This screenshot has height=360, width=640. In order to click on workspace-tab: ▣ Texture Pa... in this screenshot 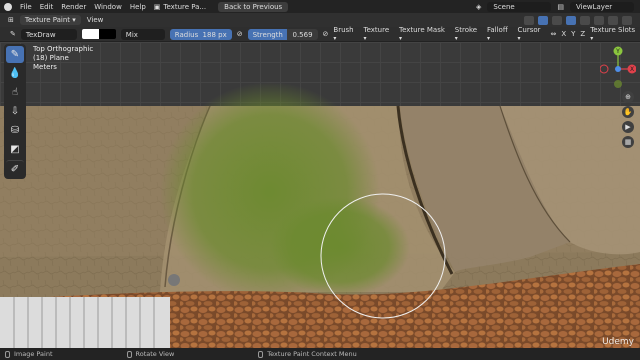, I will do `click(180, 7)`.